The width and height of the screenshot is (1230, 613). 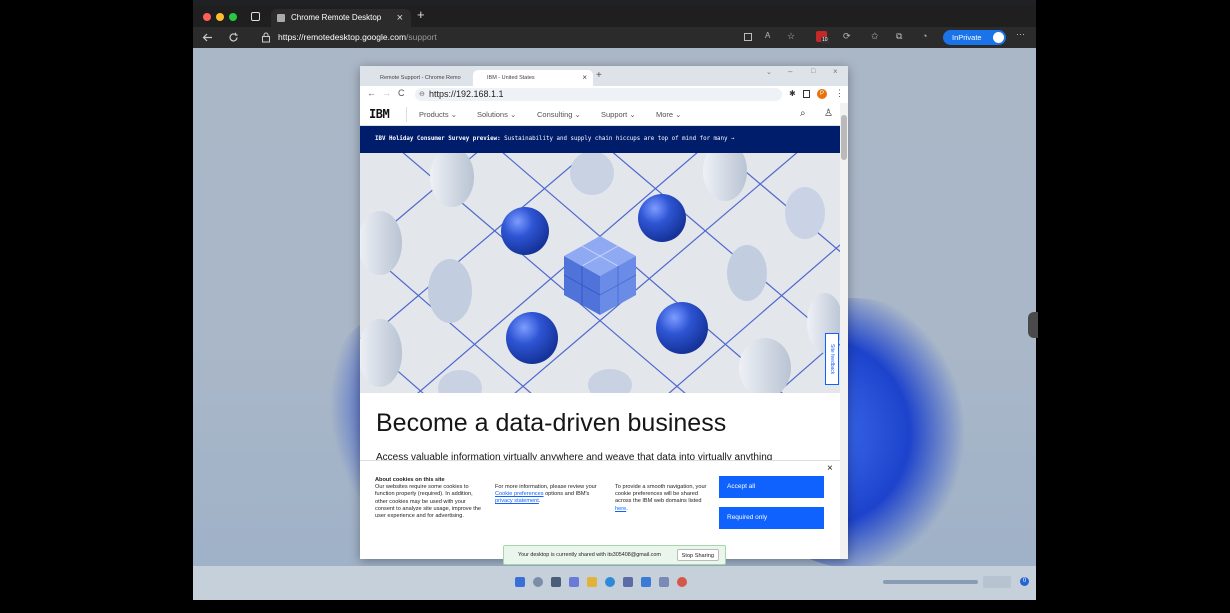 I want to click on notification-badge: 0, so click(x=1024, y=581).